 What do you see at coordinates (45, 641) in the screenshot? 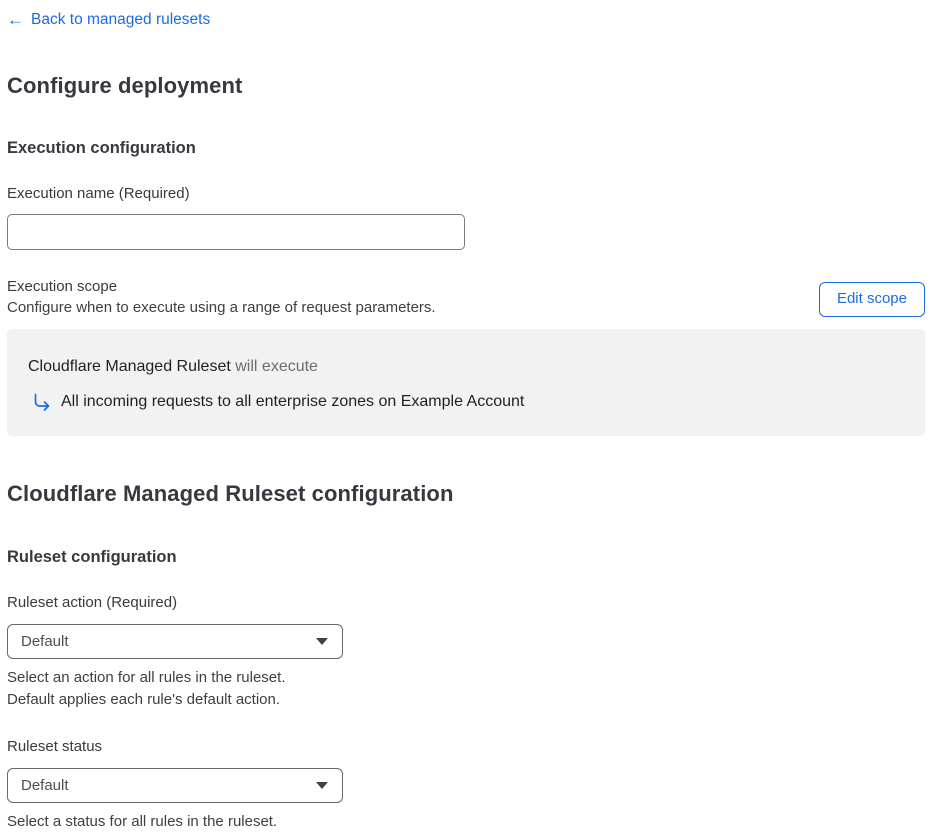
I see `ruleset-action-selected-value: Default` at bounding box center [45, 641].